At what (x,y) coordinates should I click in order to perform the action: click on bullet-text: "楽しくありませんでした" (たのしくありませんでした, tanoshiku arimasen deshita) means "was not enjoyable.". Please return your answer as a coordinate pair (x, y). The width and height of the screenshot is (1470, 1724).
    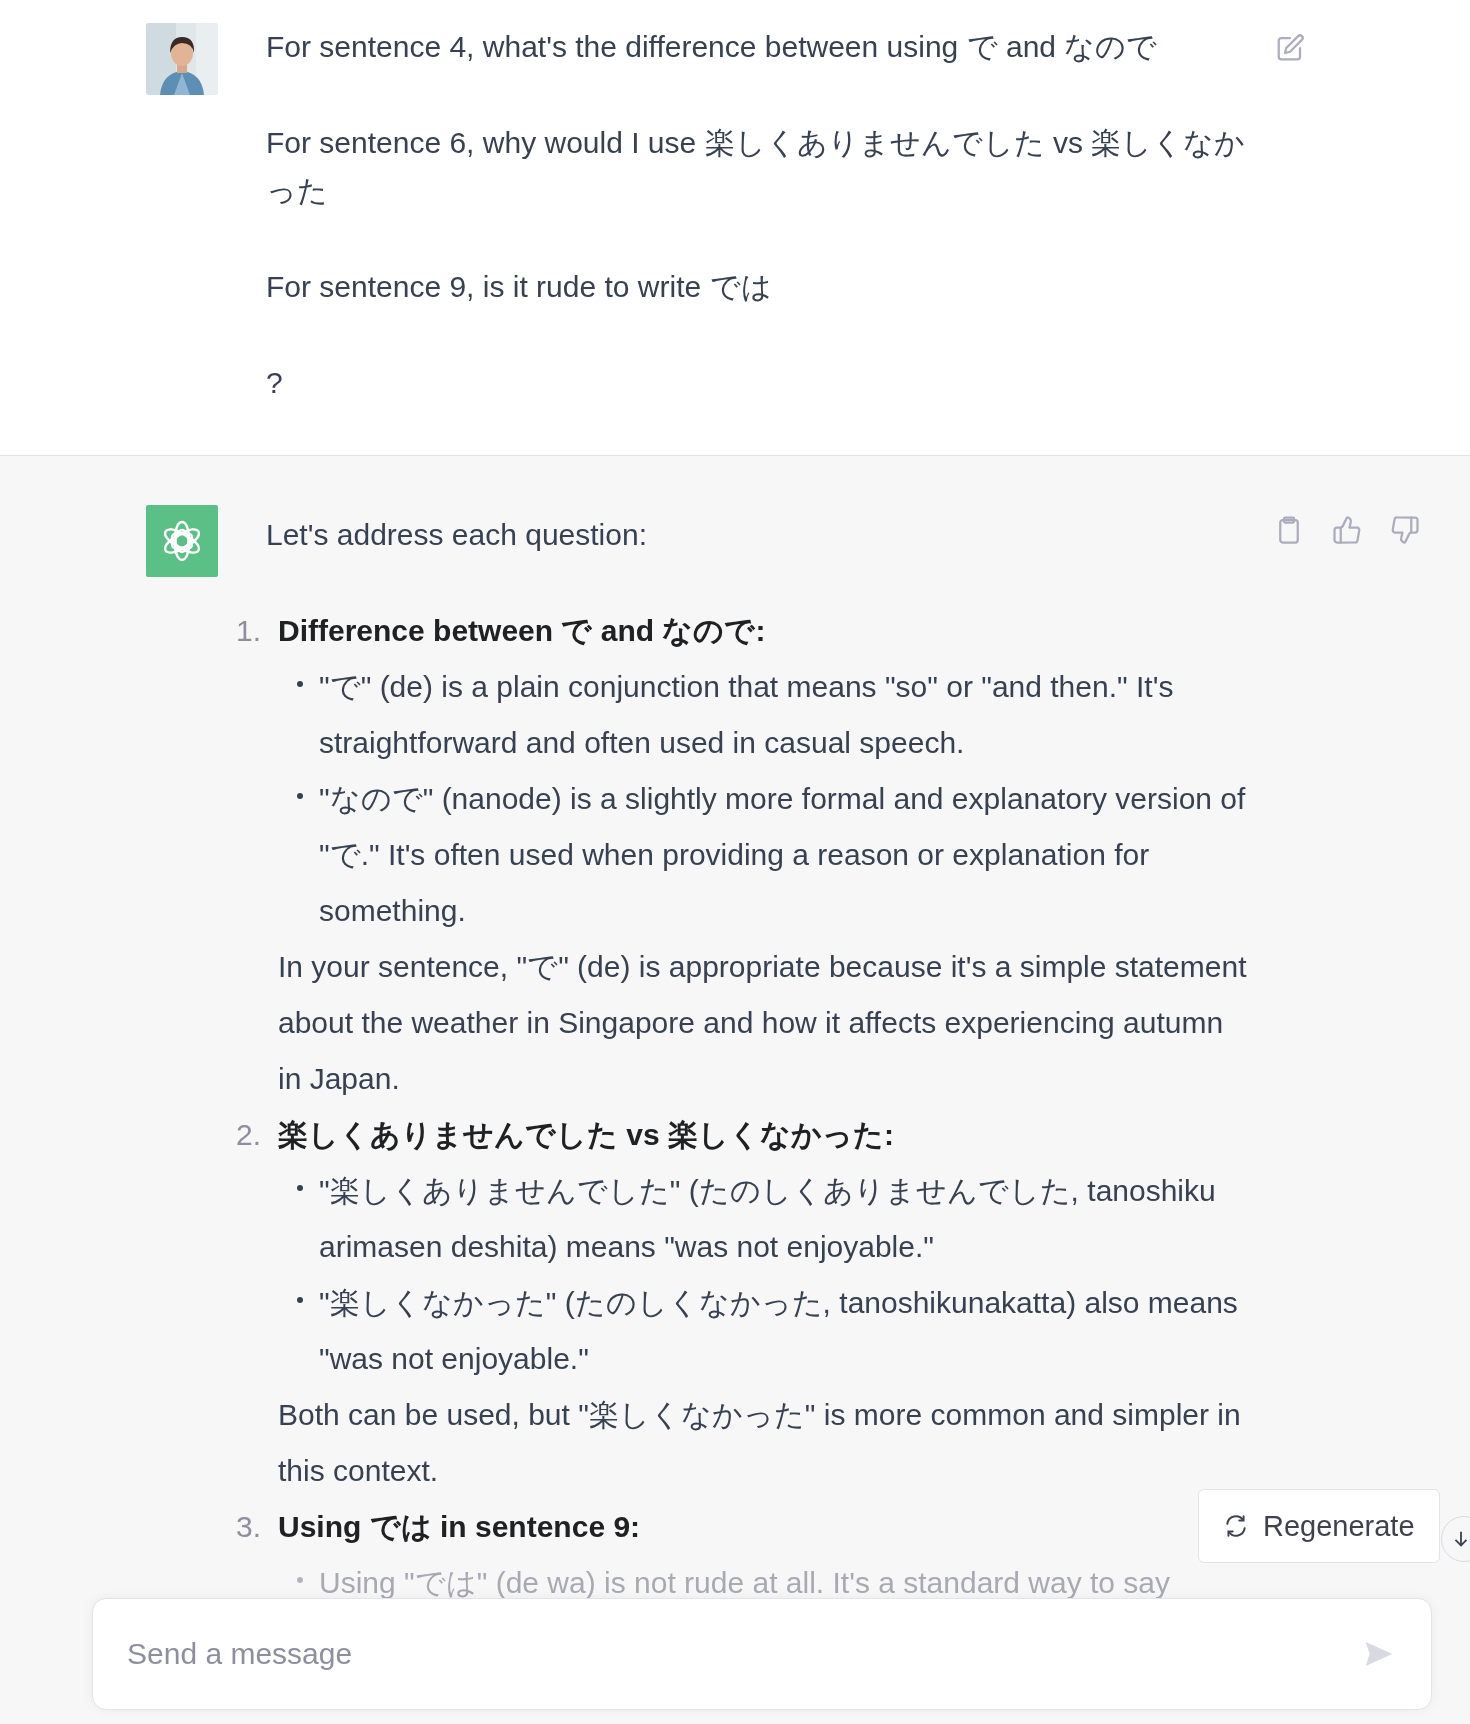
    Looking at the image, I should click on (768, 1219).